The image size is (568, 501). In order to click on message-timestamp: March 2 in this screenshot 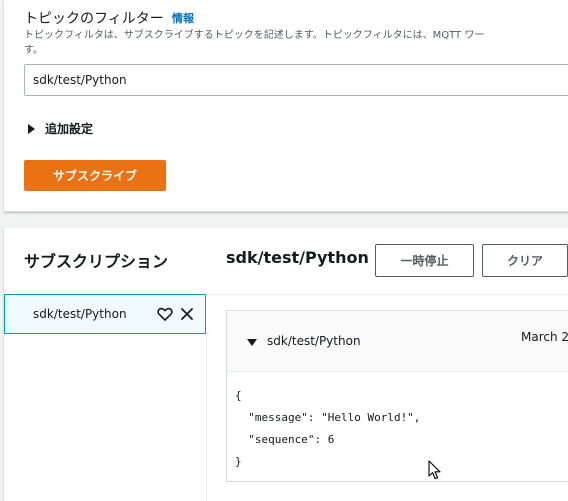, I will do `click(544, 337)`.